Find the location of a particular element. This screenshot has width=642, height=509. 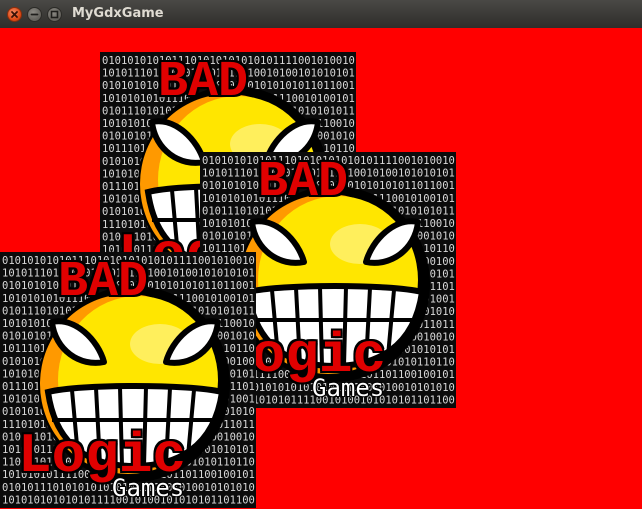

close-button is located at coordinates (14, 14).